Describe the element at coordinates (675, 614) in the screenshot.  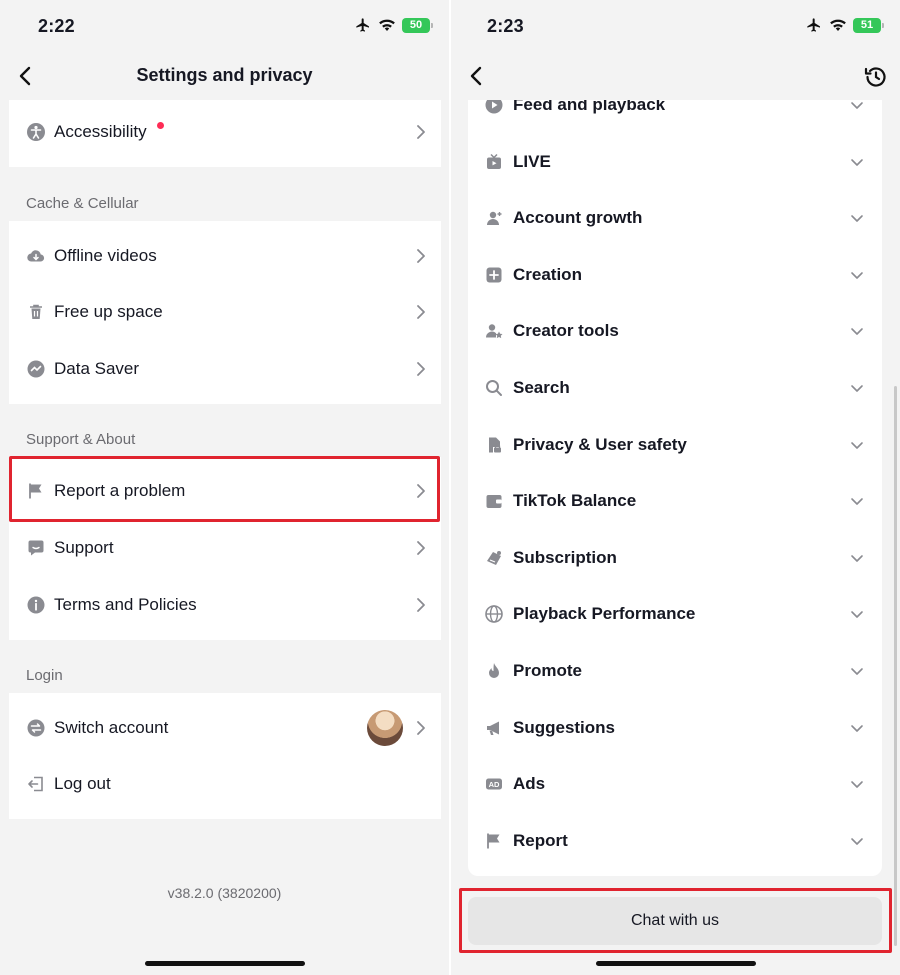
I see `topic-item-playback-performance: Playback Performance` at that location.